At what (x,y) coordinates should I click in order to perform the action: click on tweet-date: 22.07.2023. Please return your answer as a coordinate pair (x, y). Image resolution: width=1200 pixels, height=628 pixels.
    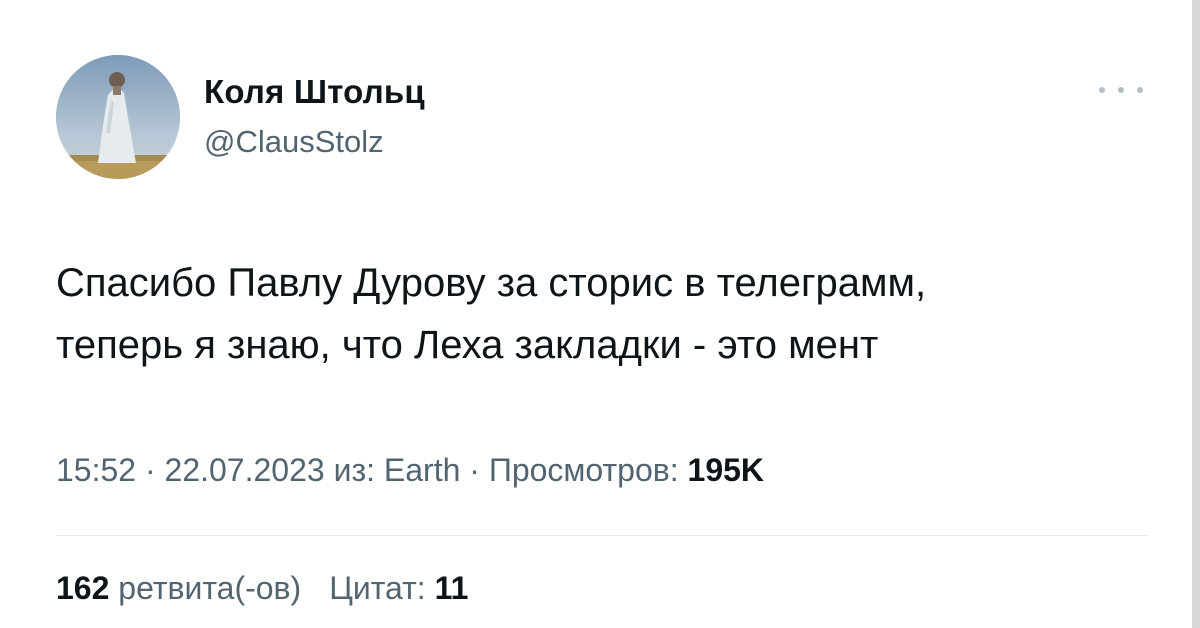
    Looking at the image, I should click on (245, 470).